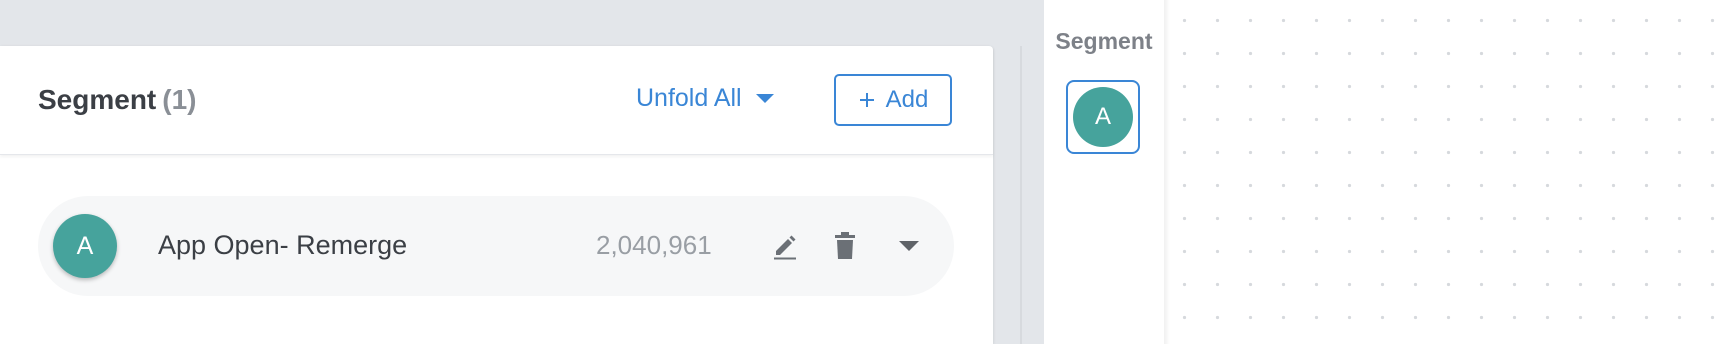 Image resolution: width=1724 pixels, height=344 pixels. I want to click on add-button: Add, so click(893, 100).